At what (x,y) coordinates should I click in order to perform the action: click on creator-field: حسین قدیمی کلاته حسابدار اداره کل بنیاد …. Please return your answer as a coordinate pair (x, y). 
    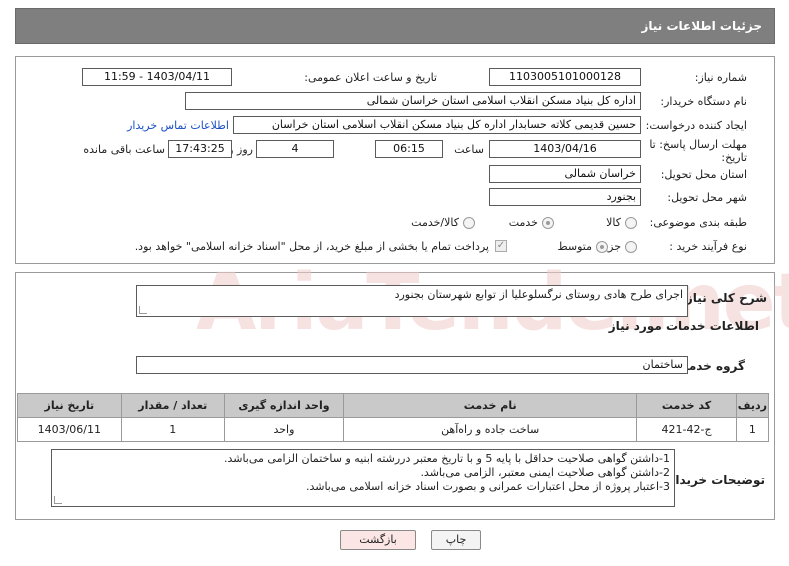
    Looking at the image, I should click on (437, 125).